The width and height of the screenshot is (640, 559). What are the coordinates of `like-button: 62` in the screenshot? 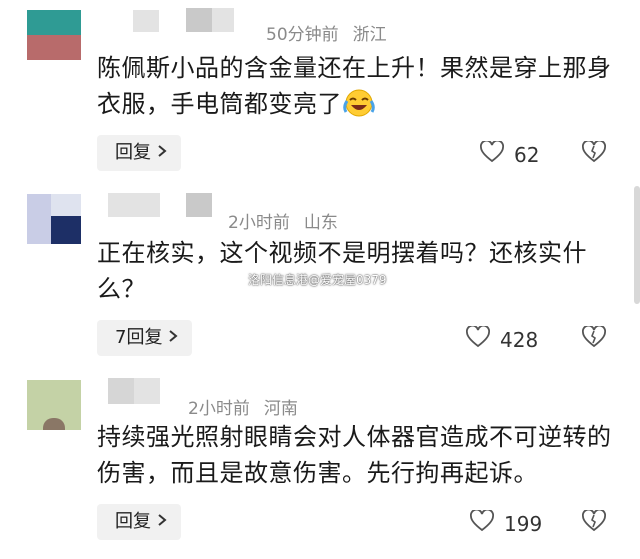 It's located at (510, 153).